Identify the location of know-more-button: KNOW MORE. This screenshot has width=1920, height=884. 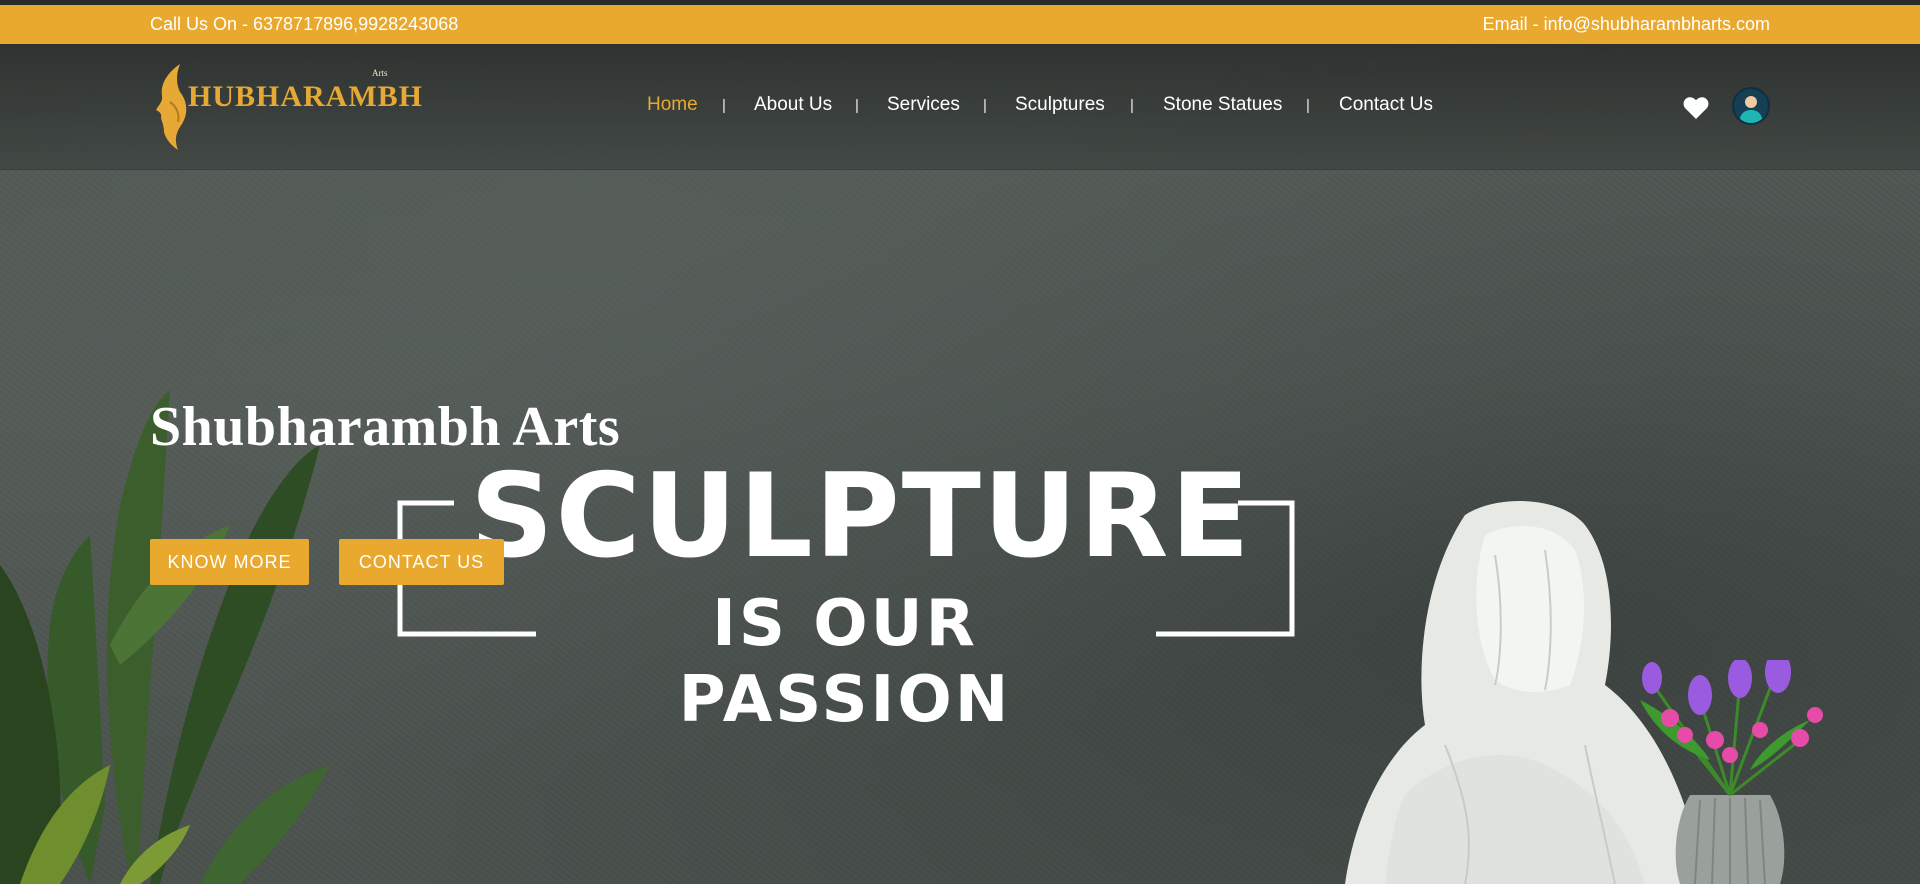
(229, 562).